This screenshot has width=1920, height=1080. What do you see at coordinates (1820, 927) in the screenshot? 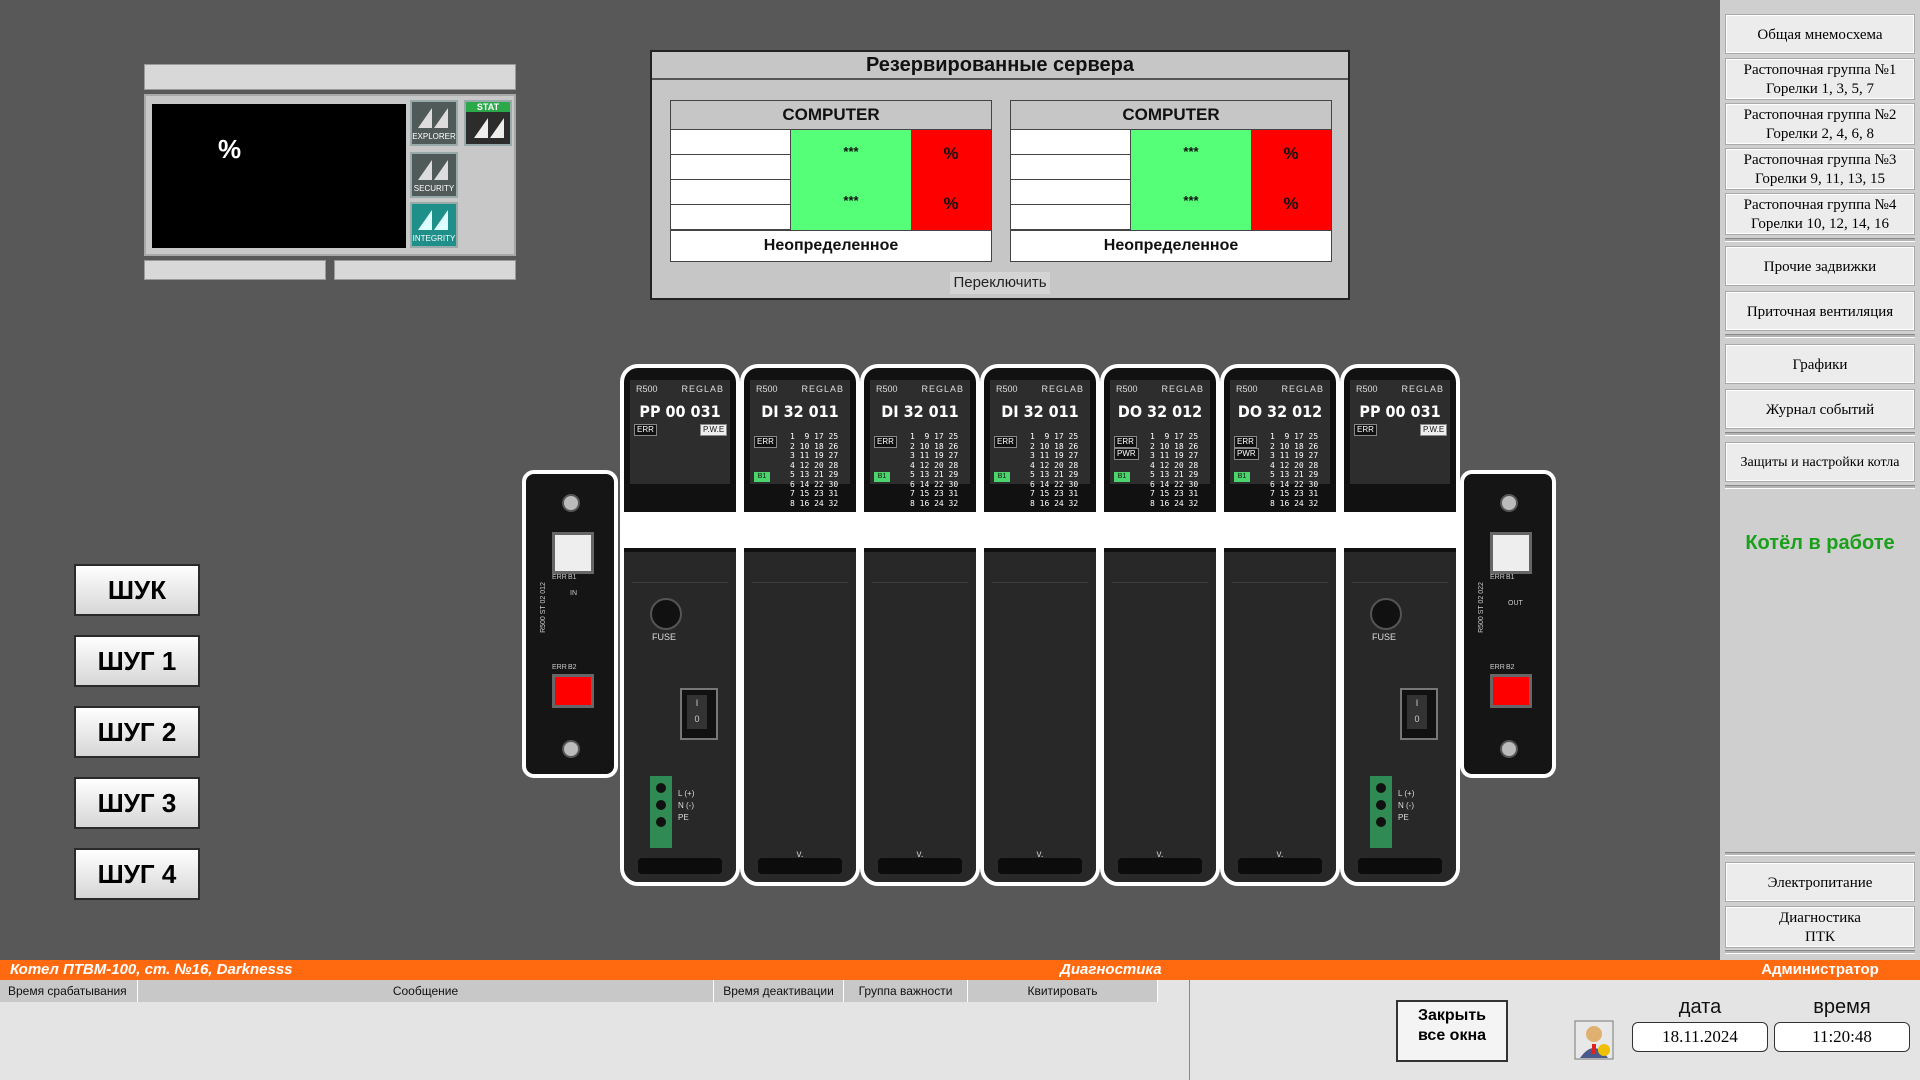
I see `menu-diagnostics-ptk: Диагностика ПТК` at bounding box center [1820, 927].